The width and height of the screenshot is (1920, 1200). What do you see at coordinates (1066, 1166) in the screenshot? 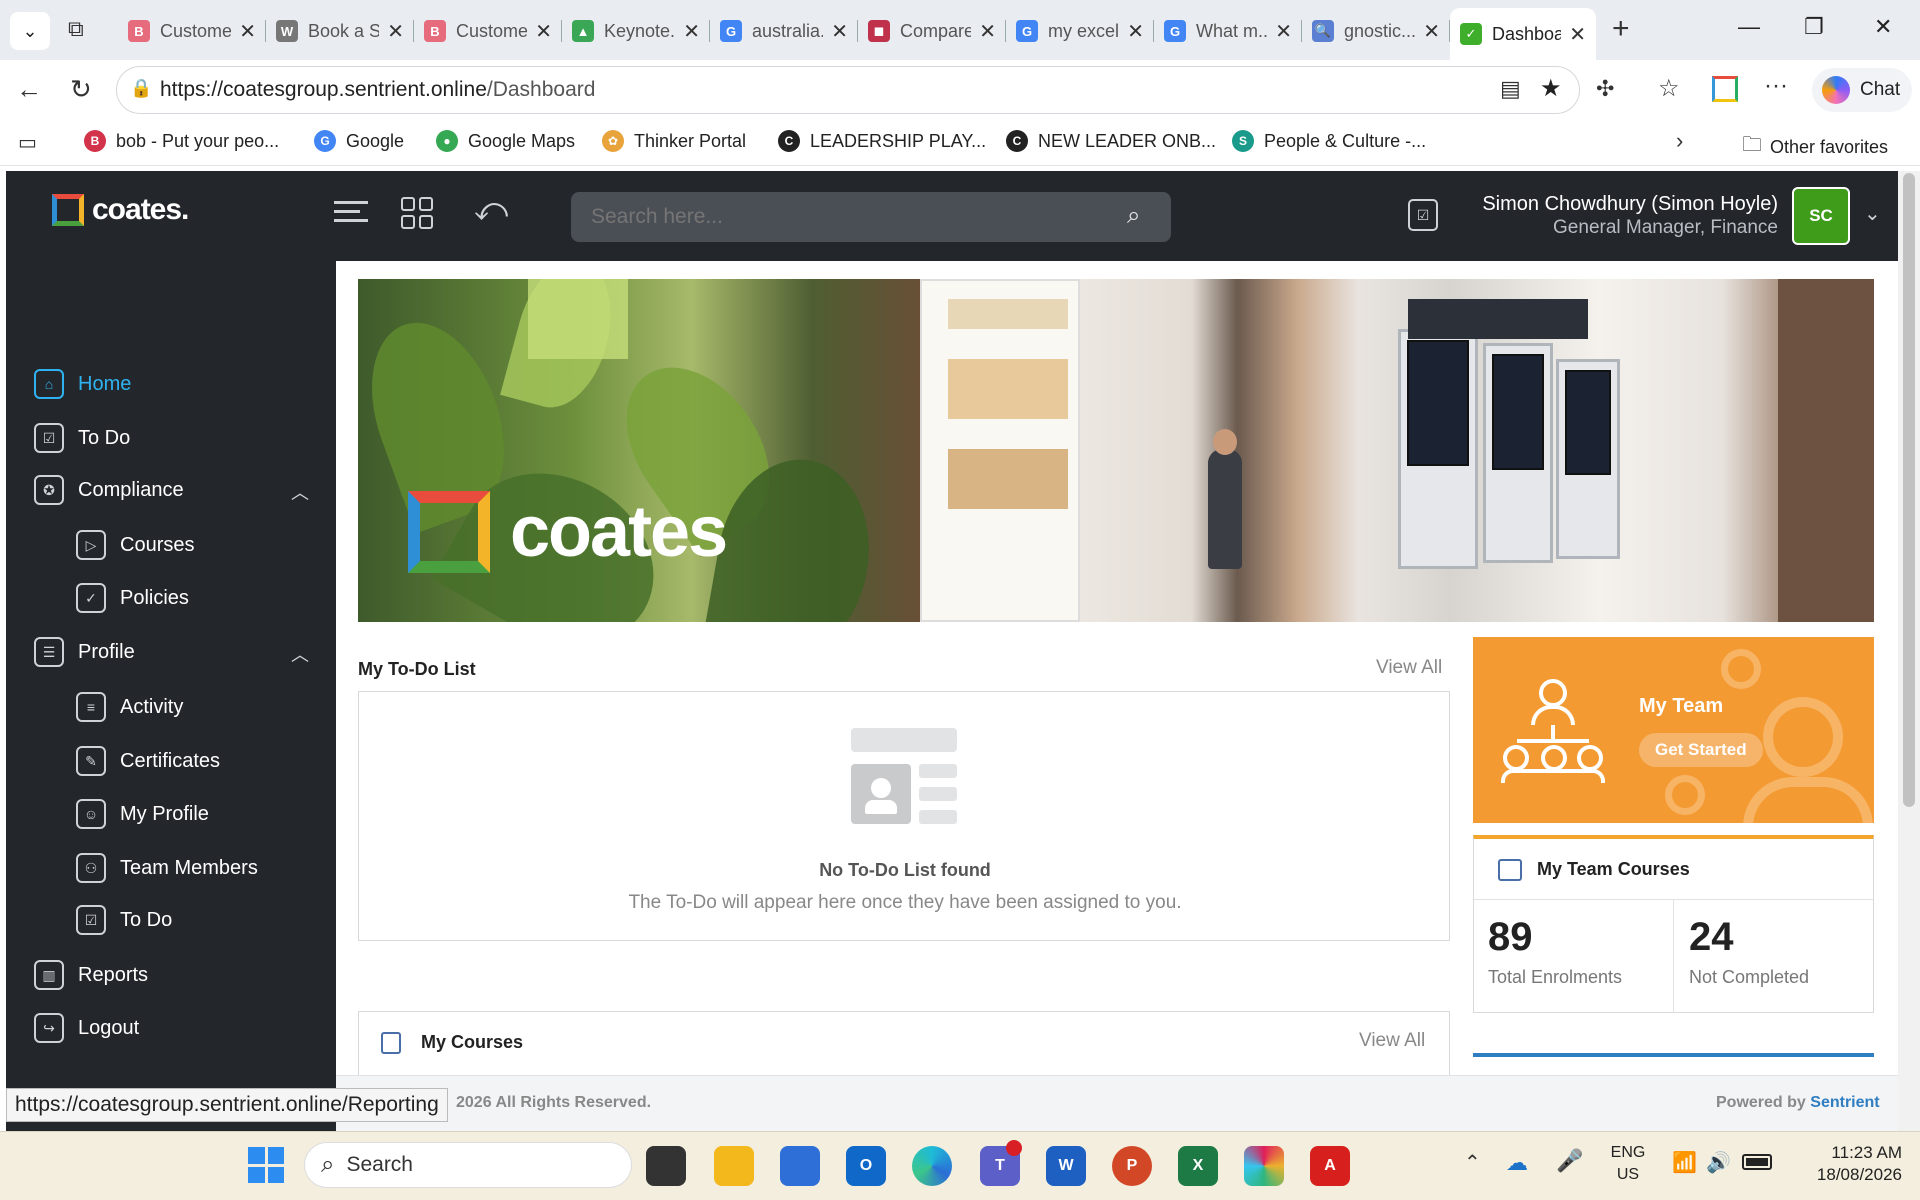
I see `word-icon: W` at bounding box center [1066, 1166].